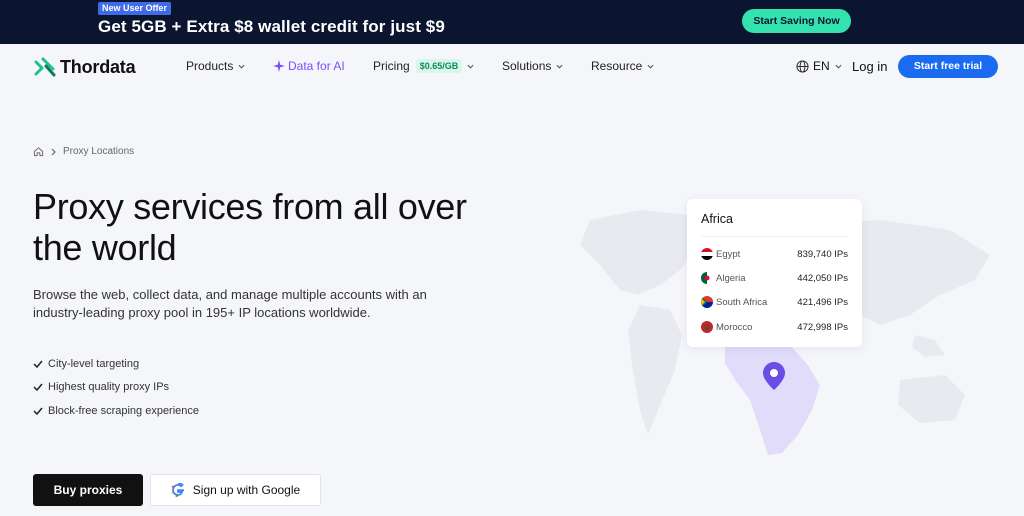  I want to click on start-free-trial-button: Start free trial, so click(948, 66).